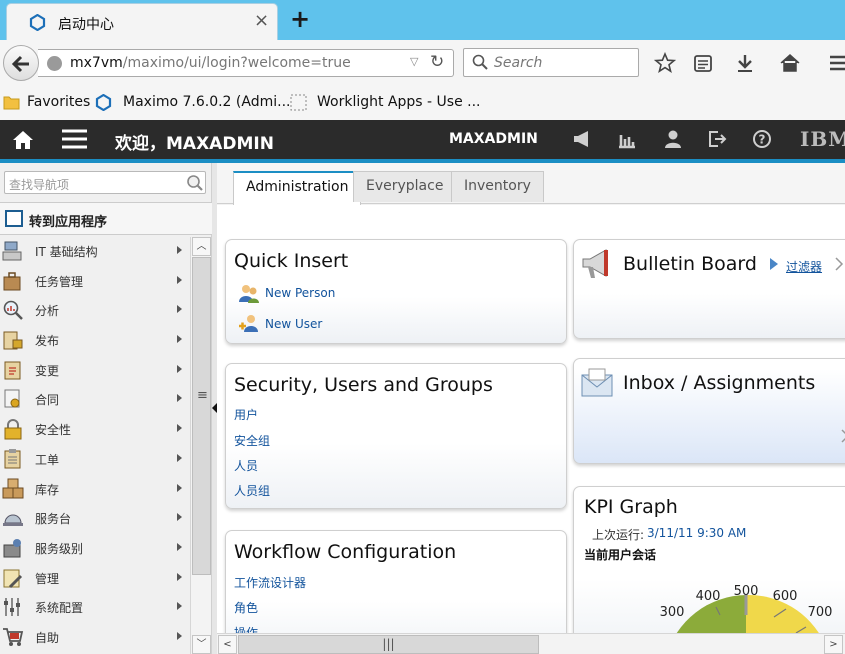 The width and height of the screenshot is (845, 654). Describe the element at coordinates (246, 607) in the screenshot. I see `roles-link: 角色` at that location.